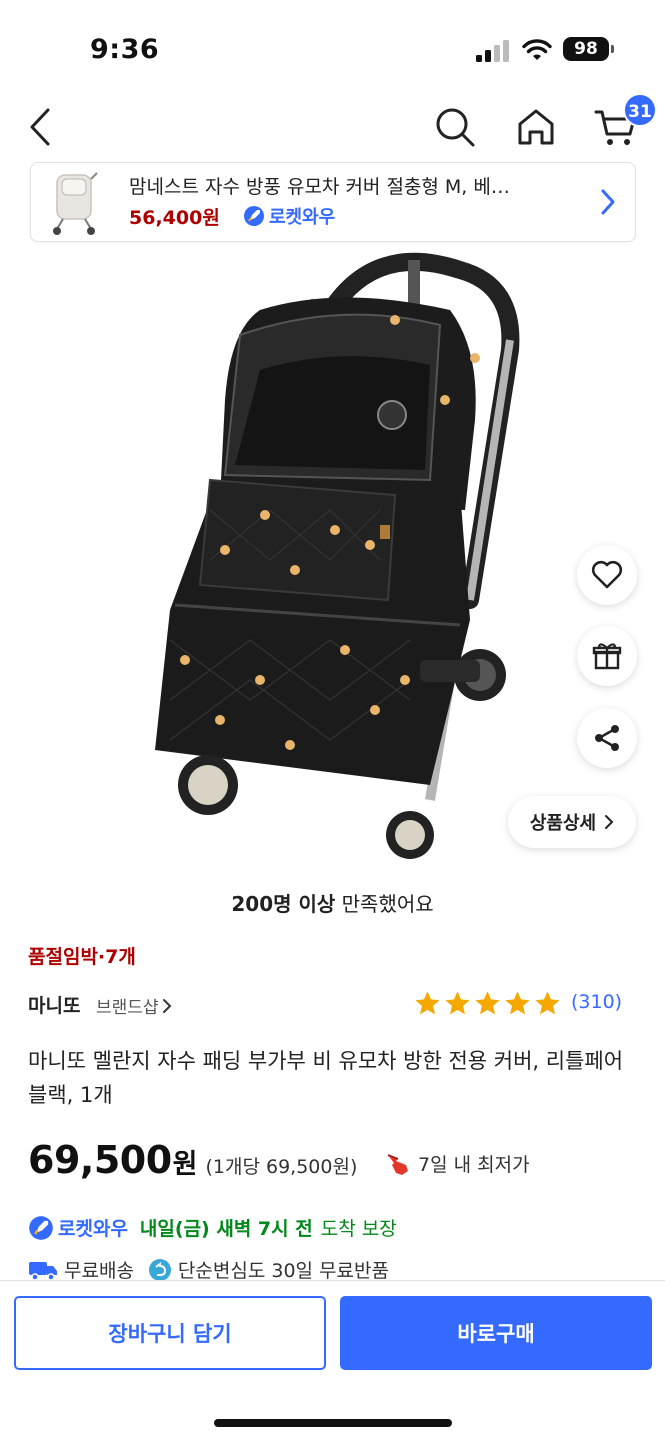  I want to click on review-count: (310), so click(596, 1002).